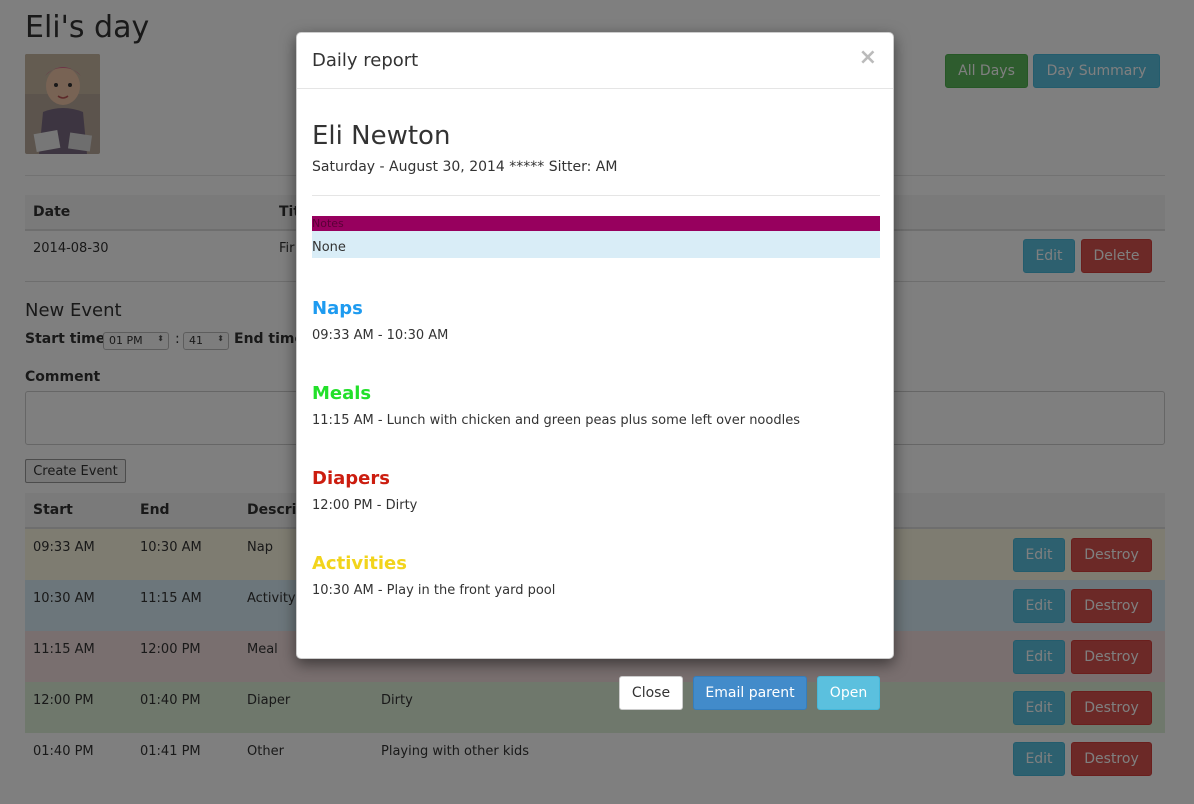  Describe the element at coordinates (434, 590) in the screenshot. I see `section-text: 10:30 AM - Play in the front yard pool` at that location.